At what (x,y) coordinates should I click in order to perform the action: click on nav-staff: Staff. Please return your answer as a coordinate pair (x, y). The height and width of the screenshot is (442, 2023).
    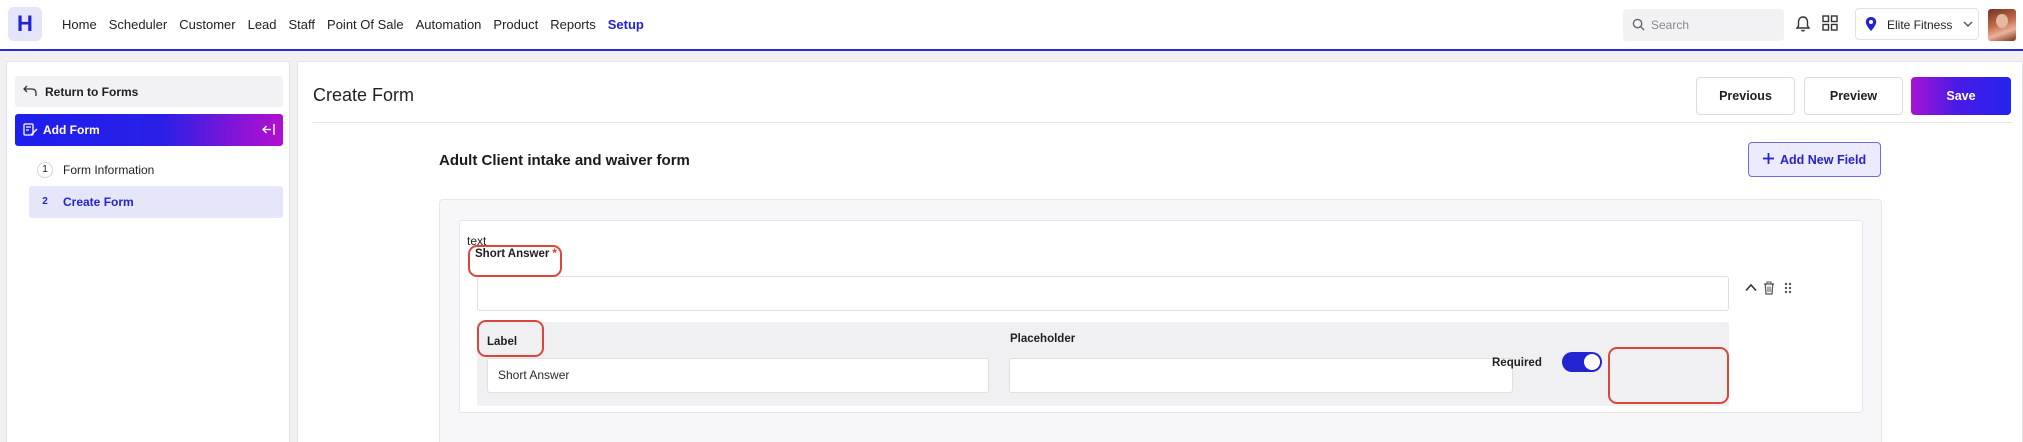
    Looking at the image, I should click on (302, 24).